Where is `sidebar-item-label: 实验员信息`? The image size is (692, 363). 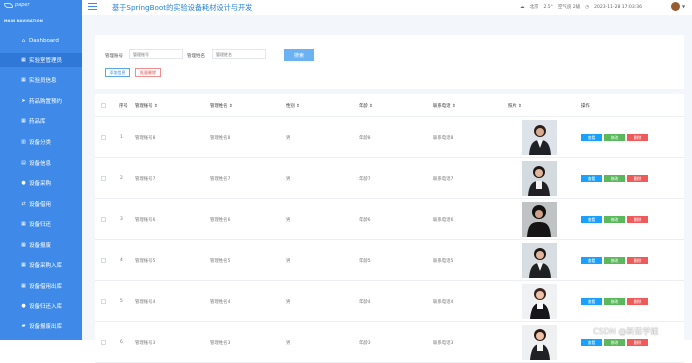
sidebar-item-label: 实验员信息 is located at coordinates (43, 81).